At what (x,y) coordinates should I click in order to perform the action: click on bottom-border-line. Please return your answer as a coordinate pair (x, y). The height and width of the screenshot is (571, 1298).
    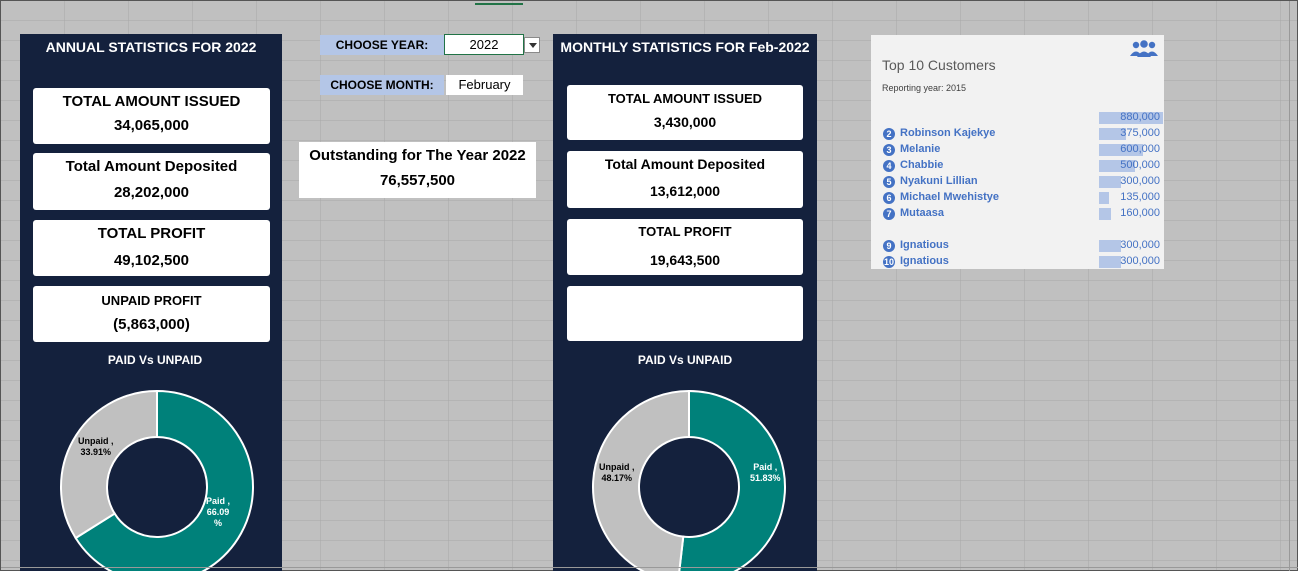
    Looking at the image, I should click on (649, 567).